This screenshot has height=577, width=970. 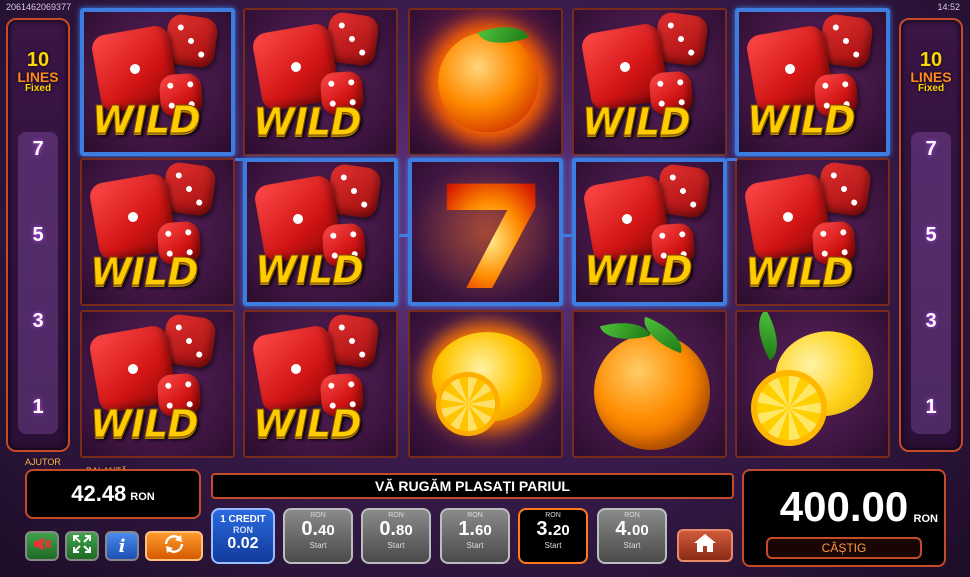 I want to click on lines-panel-right: 10 LINES Fixed 7 5 3 1, so click(x=931, y=235).